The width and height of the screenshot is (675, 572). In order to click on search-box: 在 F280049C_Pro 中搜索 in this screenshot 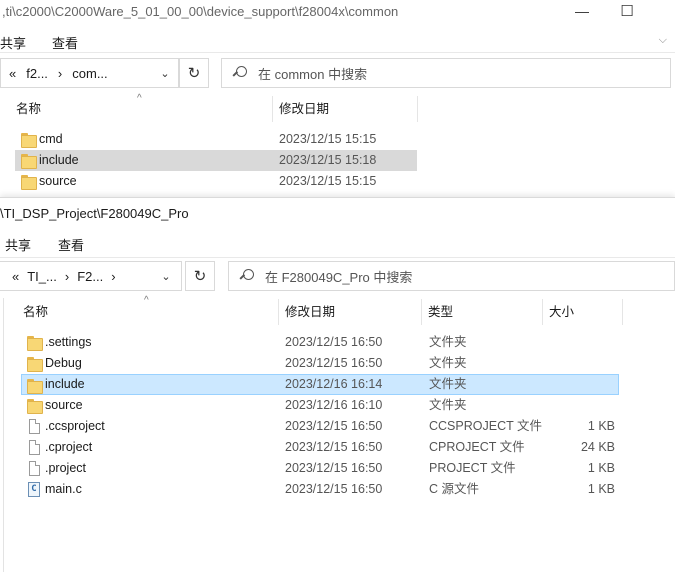, I will do `click(451, 276)`.